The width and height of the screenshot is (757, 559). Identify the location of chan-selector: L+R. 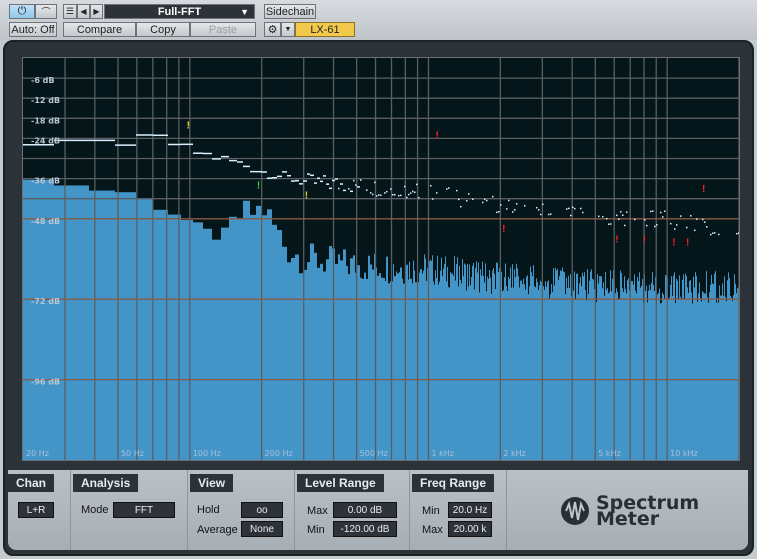
(36, 510).